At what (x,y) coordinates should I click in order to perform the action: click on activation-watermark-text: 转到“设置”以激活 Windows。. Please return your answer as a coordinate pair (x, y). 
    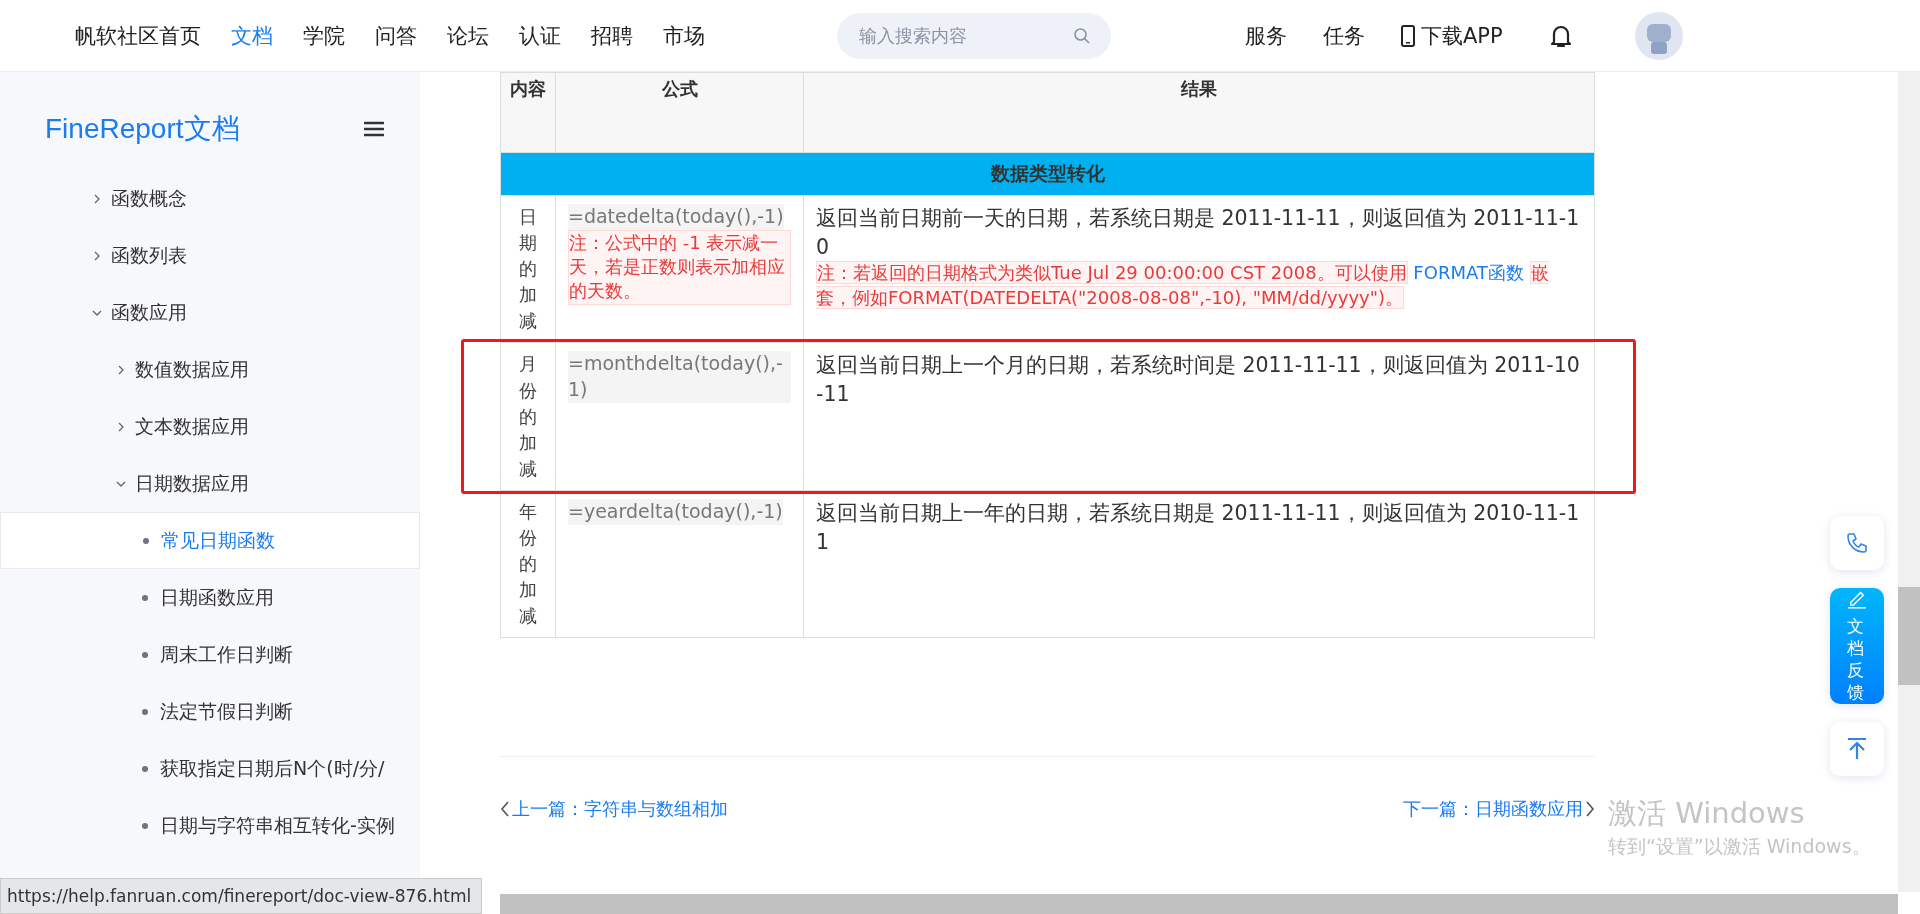
    Looking at the image, I should click on (1739, 846).